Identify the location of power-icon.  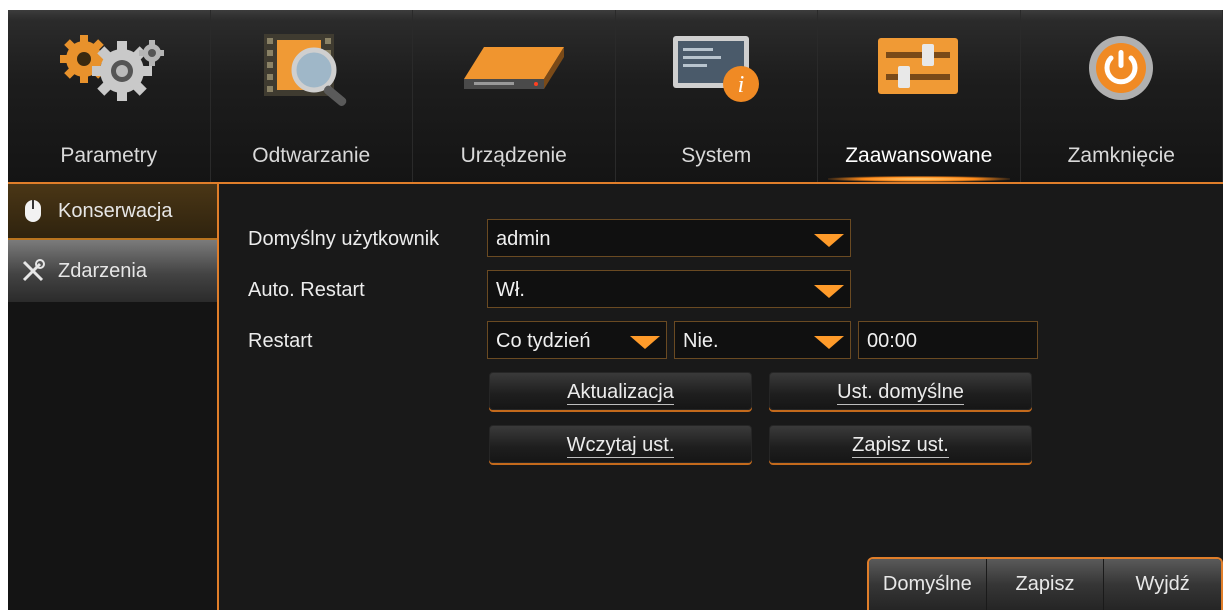
(1122, 68).